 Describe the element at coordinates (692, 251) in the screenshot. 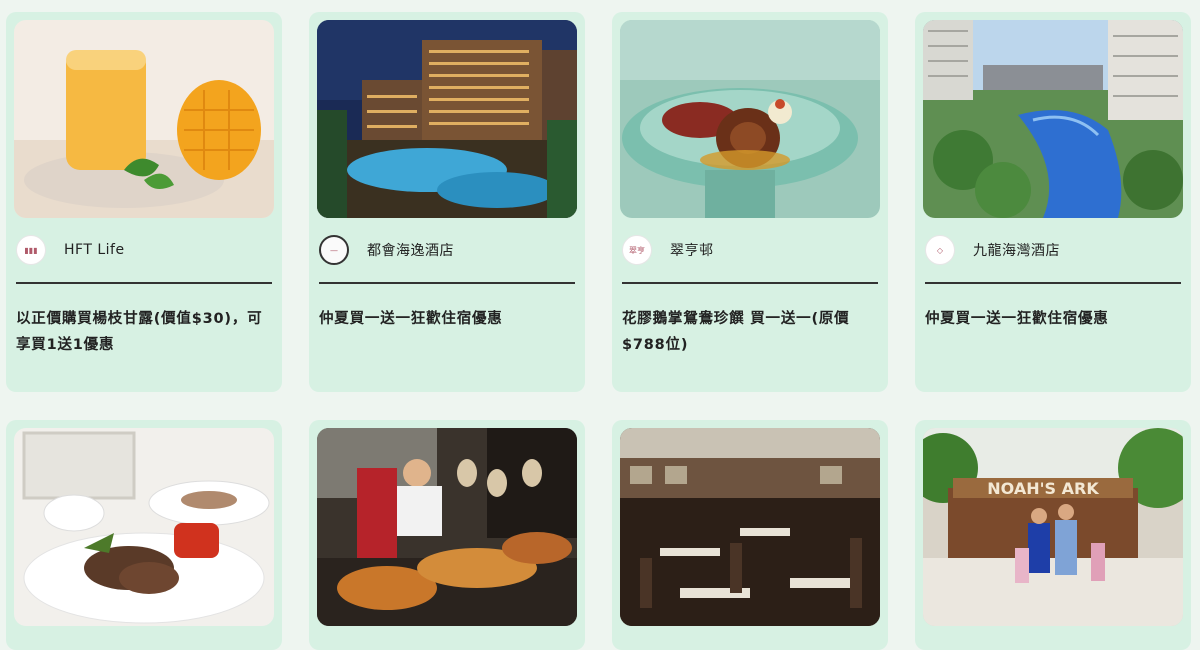

I see `merchant-name: 翠亨邨` at that location.